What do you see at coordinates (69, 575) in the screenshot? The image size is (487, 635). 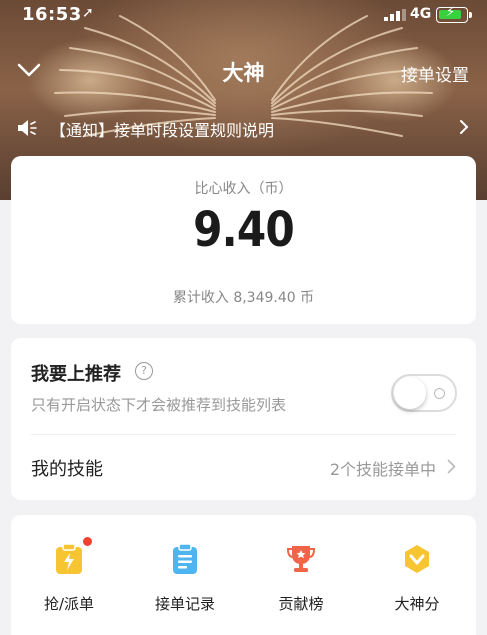 I see `tool-grab-order: 抢/派单` at bounding box center [69, 575].